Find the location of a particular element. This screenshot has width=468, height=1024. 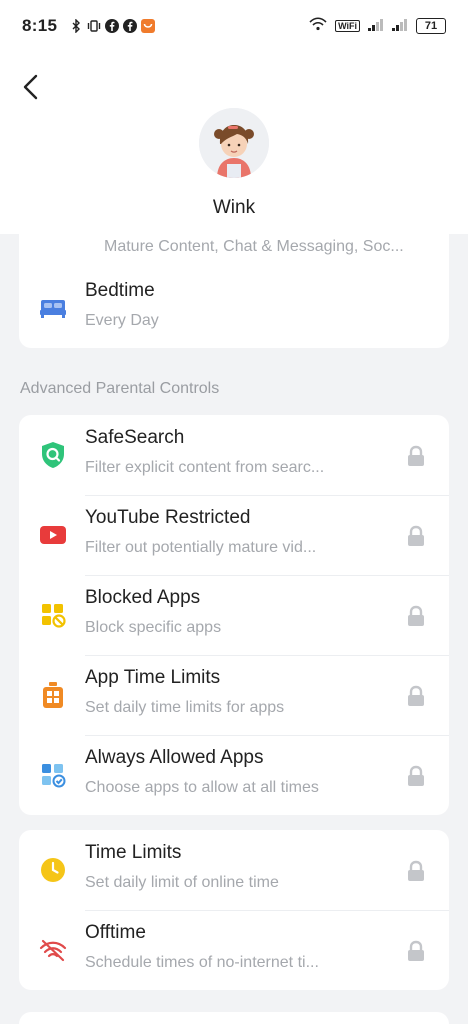

list-item-blocked-apps: Blocked Apps Block specific apps is located at coordinates (234, 615).